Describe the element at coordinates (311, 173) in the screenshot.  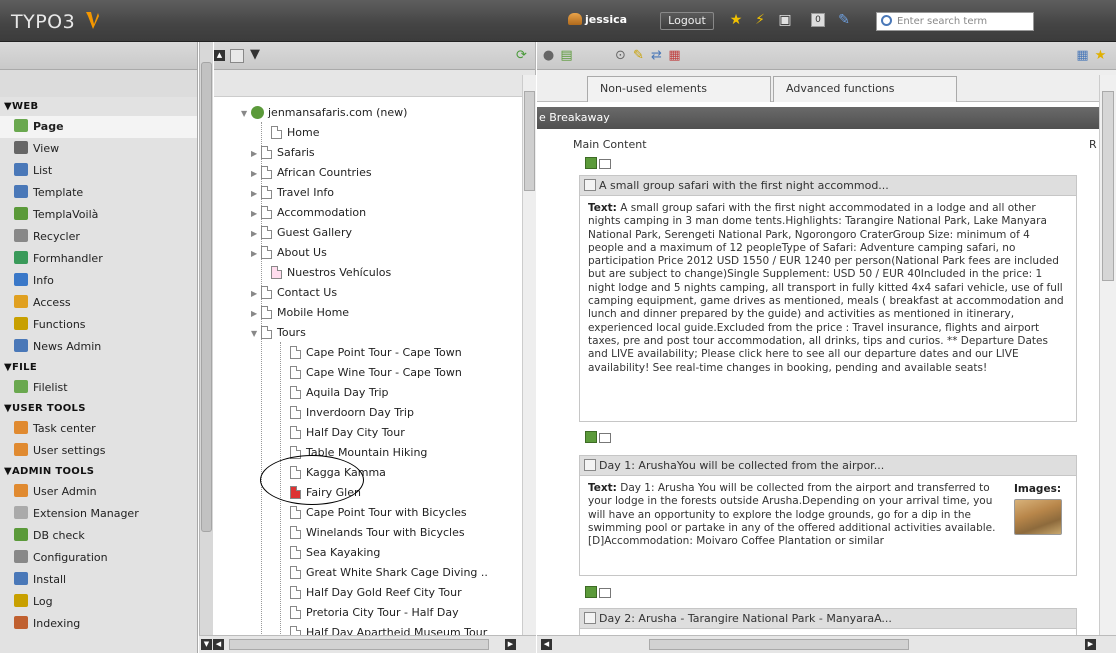
I see `tree-node-african-countries: ▶ African Countries` at that location.